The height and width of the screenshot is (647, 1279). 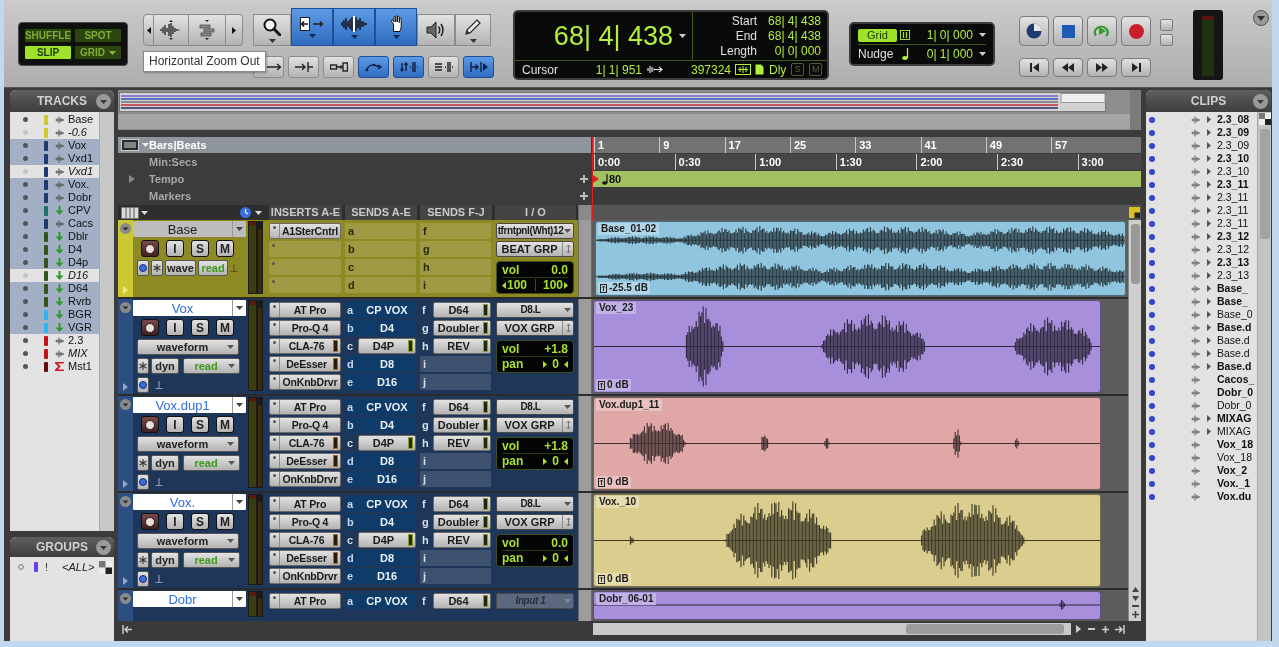 I want to click on clip-list-name: Vox.du, so click(x=1234, y=496).